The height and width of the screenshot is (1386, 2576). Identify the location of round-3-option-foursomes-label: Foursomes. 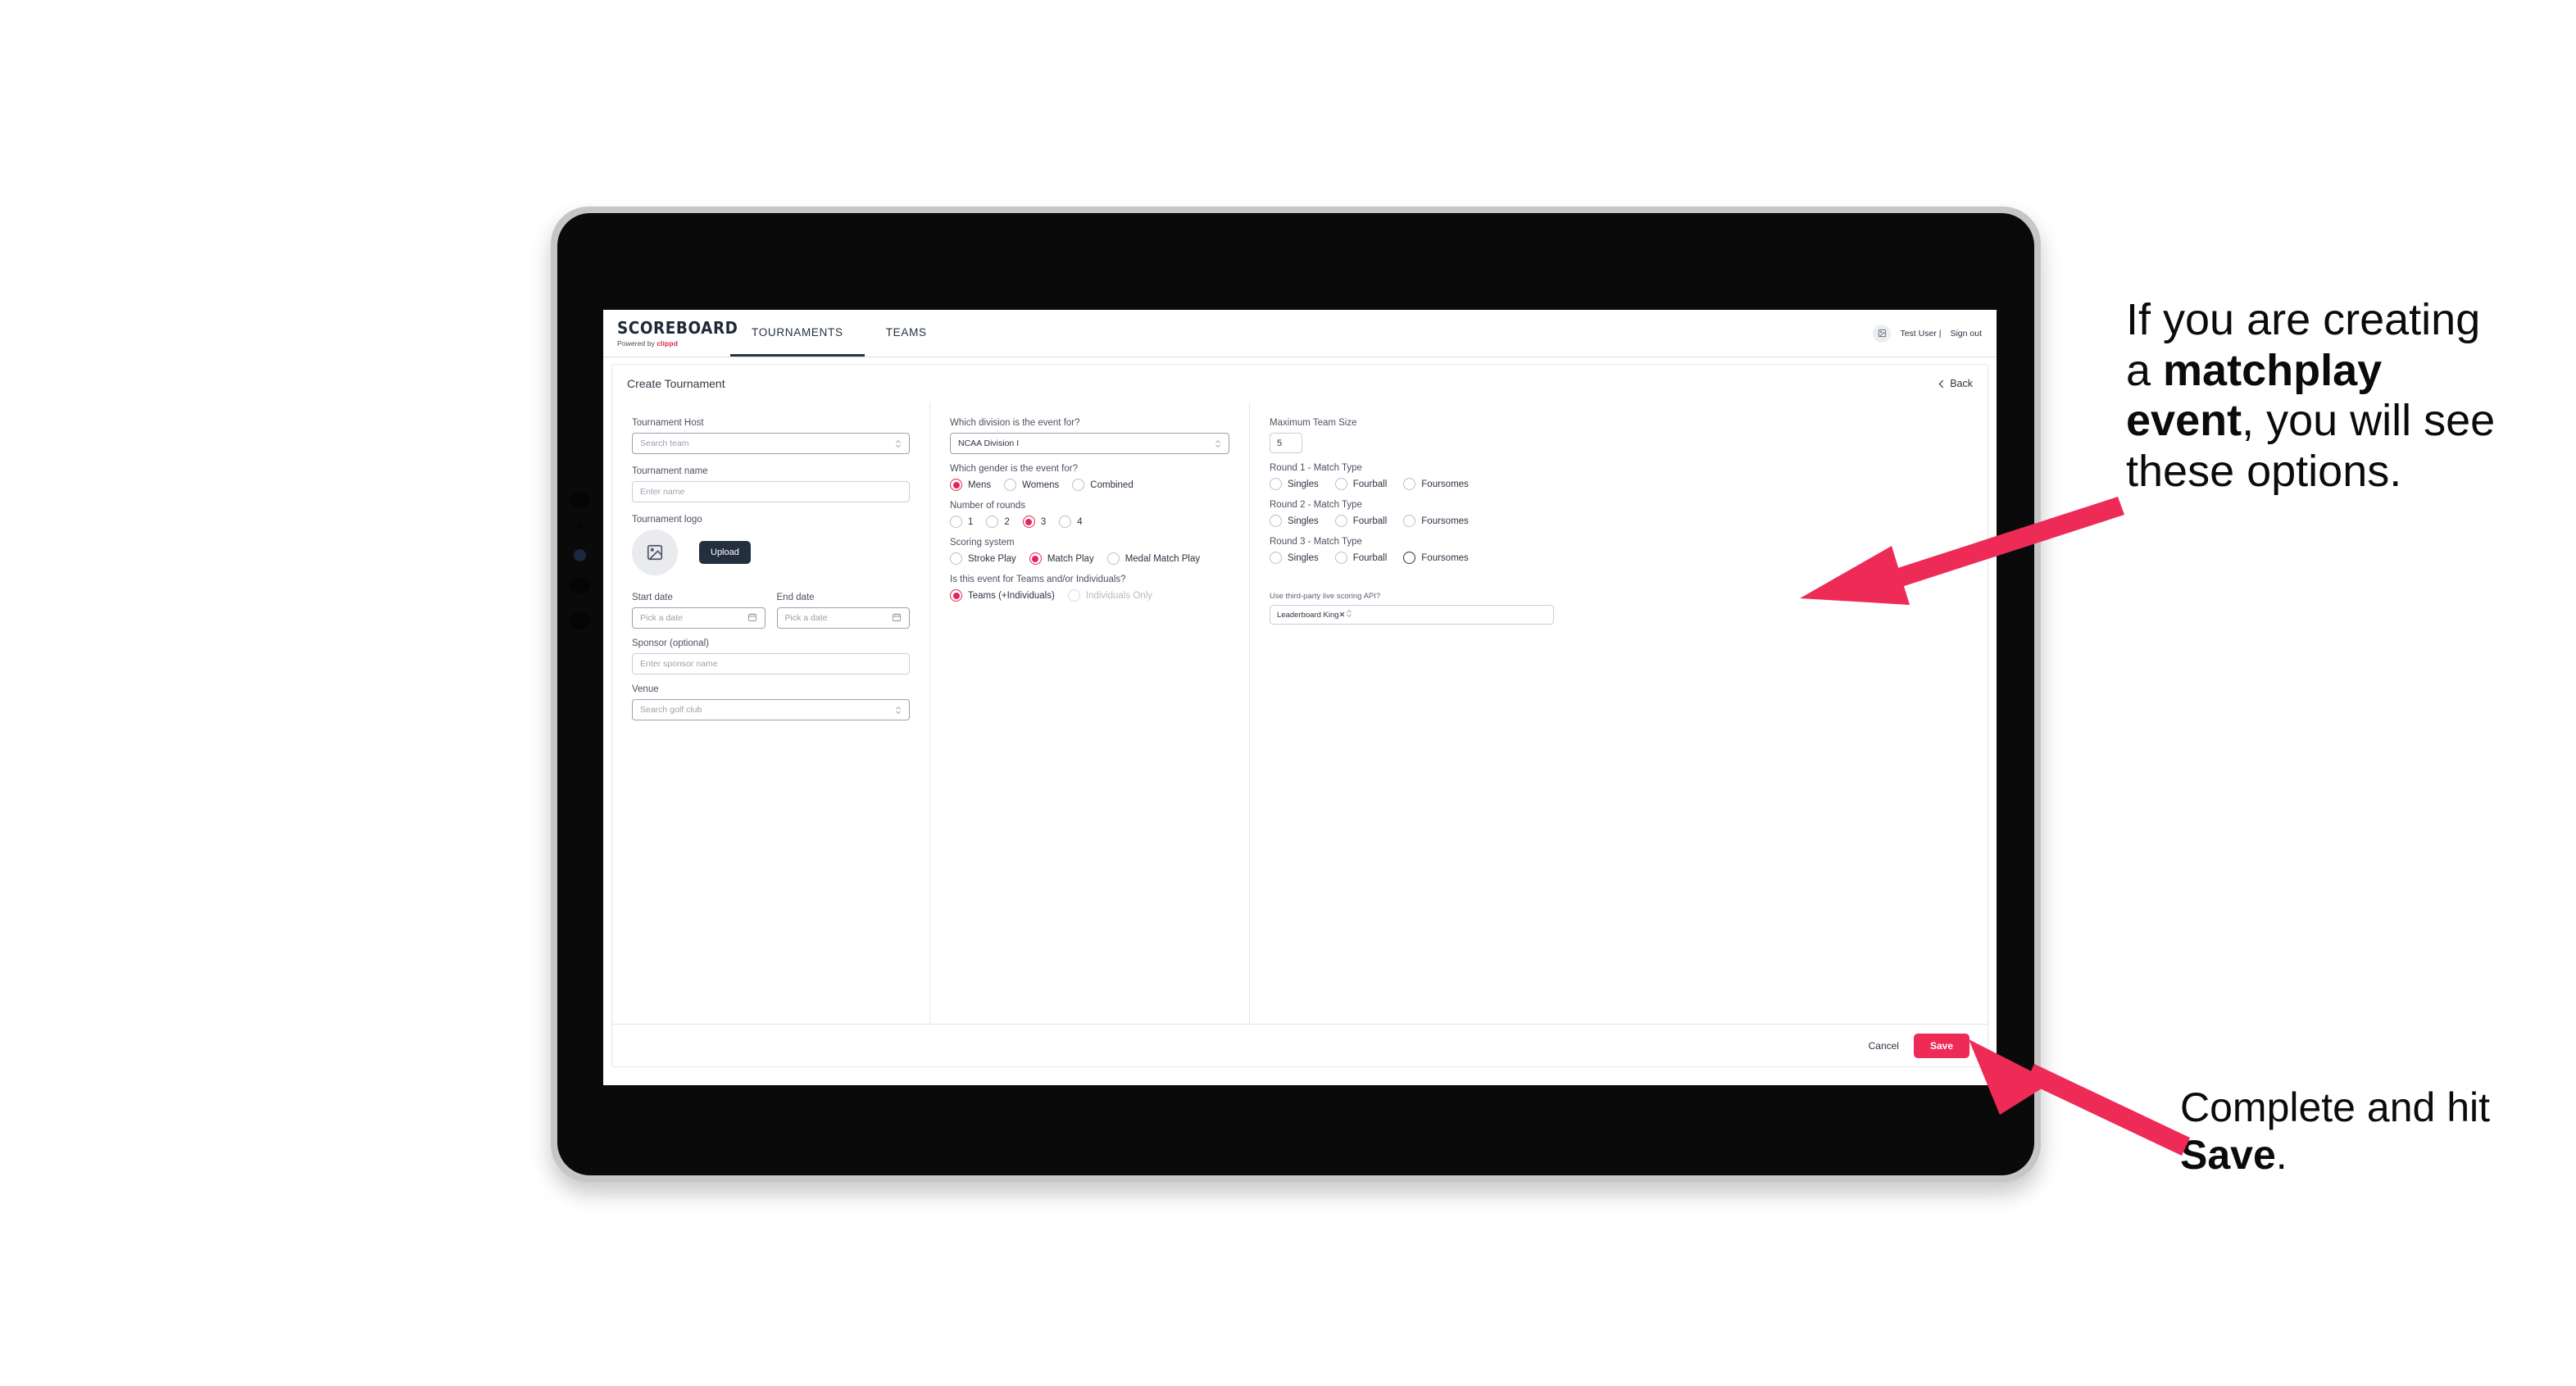
(1445, 557).